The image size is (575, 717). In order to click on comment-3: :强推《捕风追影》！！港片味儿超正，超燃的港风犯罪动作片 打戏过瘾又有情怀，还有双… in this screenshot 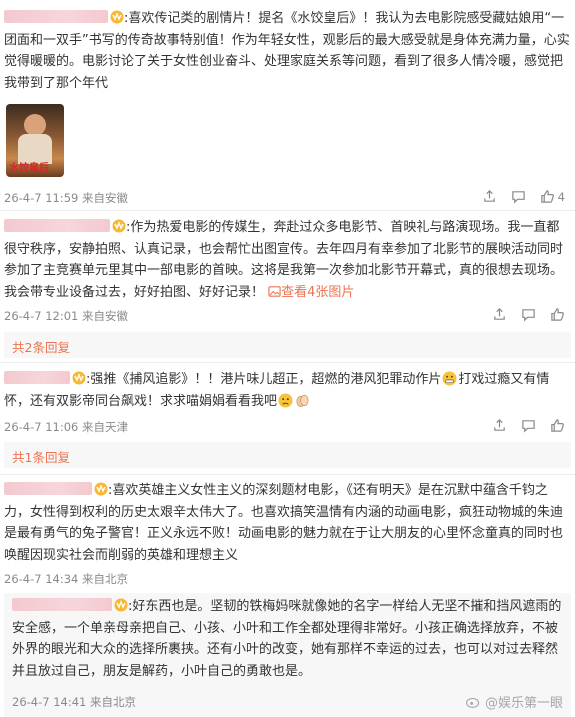, I will do `click(287, 415)`.